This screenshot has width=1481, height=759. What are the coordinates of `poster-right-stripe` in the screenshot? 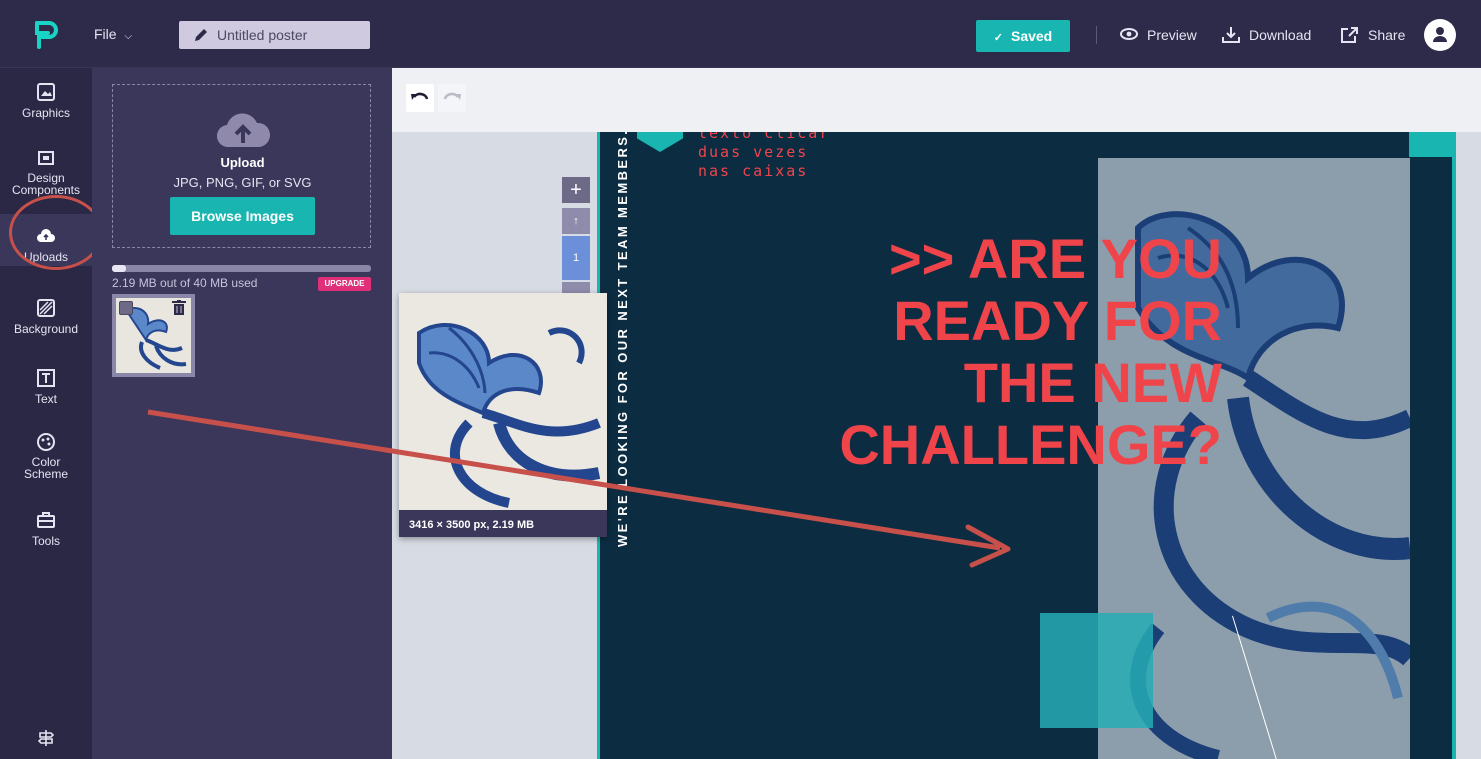 It's located at (1454, 445).